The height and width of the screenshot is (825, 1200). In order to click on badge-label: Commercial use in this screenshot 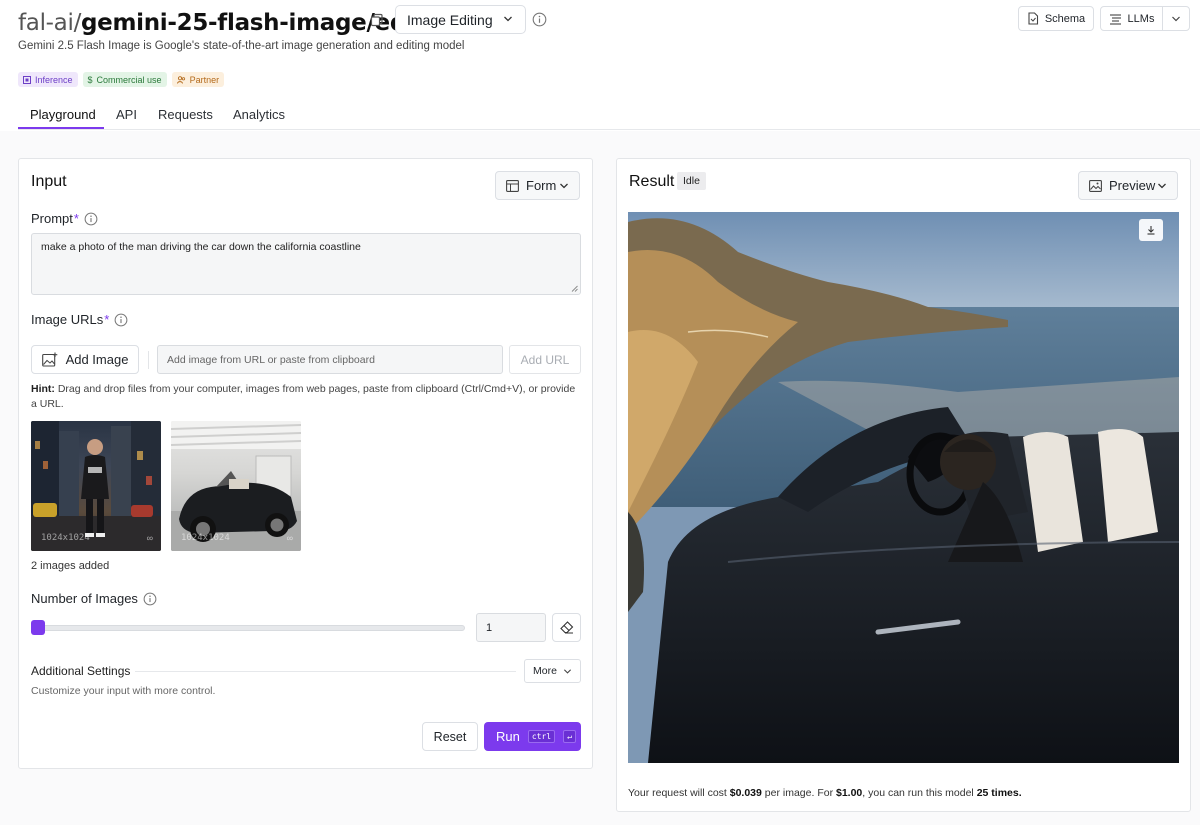, I will do `click(129, 79)`.